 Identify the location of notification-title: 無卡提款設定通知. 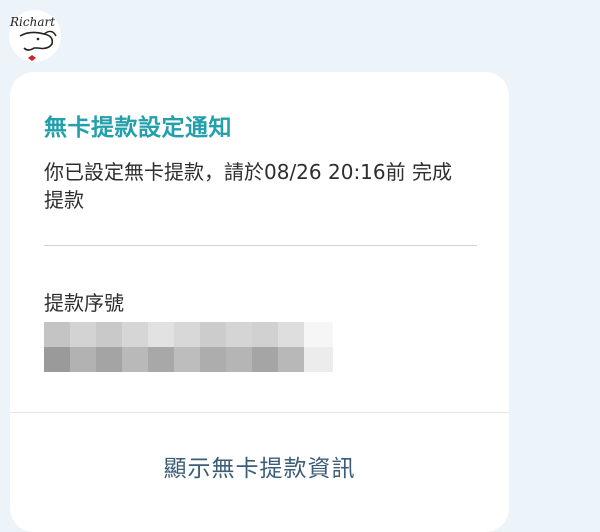
(138, 128).